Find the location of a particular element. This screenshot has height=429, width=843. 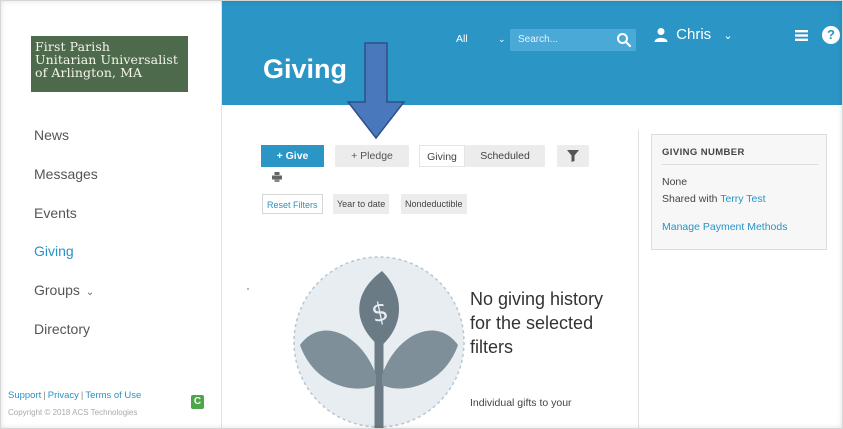

list-icon is located at coordinates (801, 35).